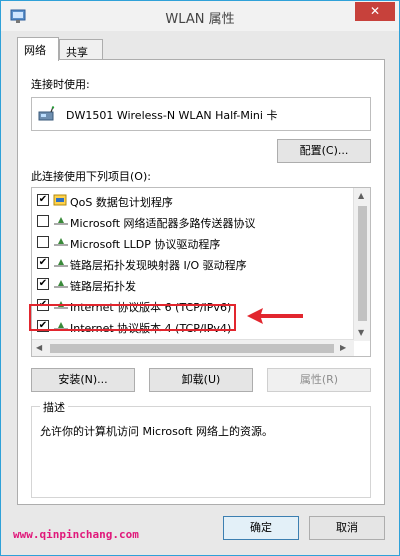 The image size is (400, 556). I want to click on list-item: ✔ Internet 协议版本 6 (TCP/IPv6), so click(193, 305).